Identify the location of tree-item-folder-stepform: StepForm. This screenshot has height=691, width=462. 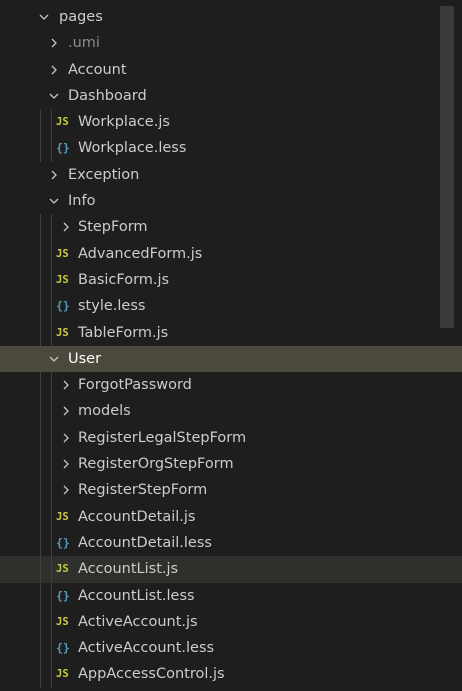
(231, 227).